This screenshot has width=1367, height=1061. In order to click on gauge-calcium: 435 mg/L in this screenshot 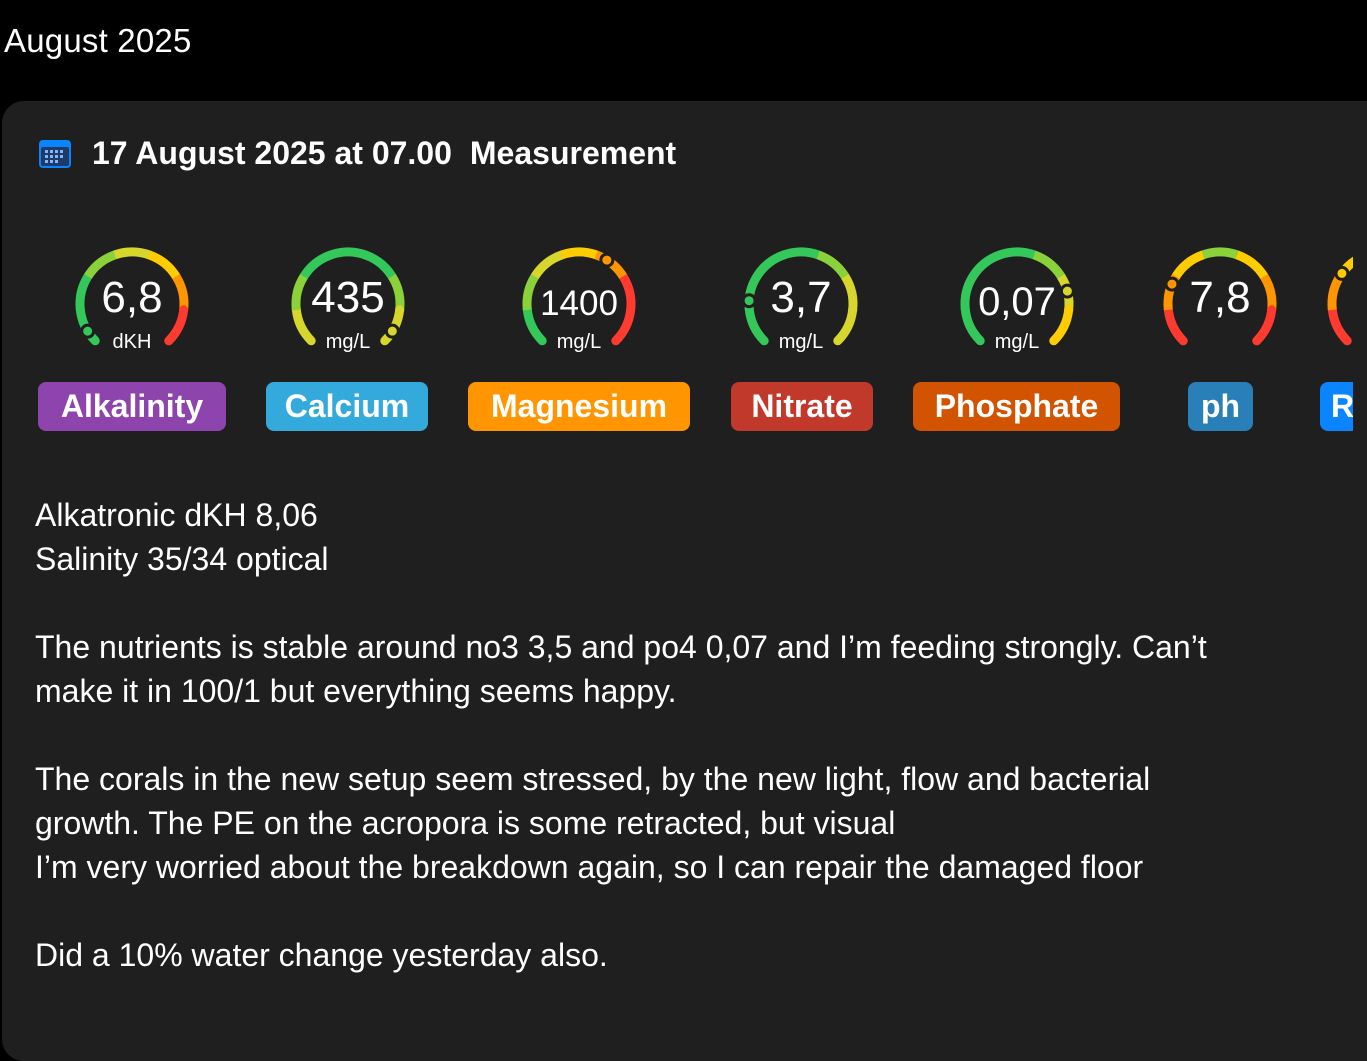, I will do `click(348, 304)`.